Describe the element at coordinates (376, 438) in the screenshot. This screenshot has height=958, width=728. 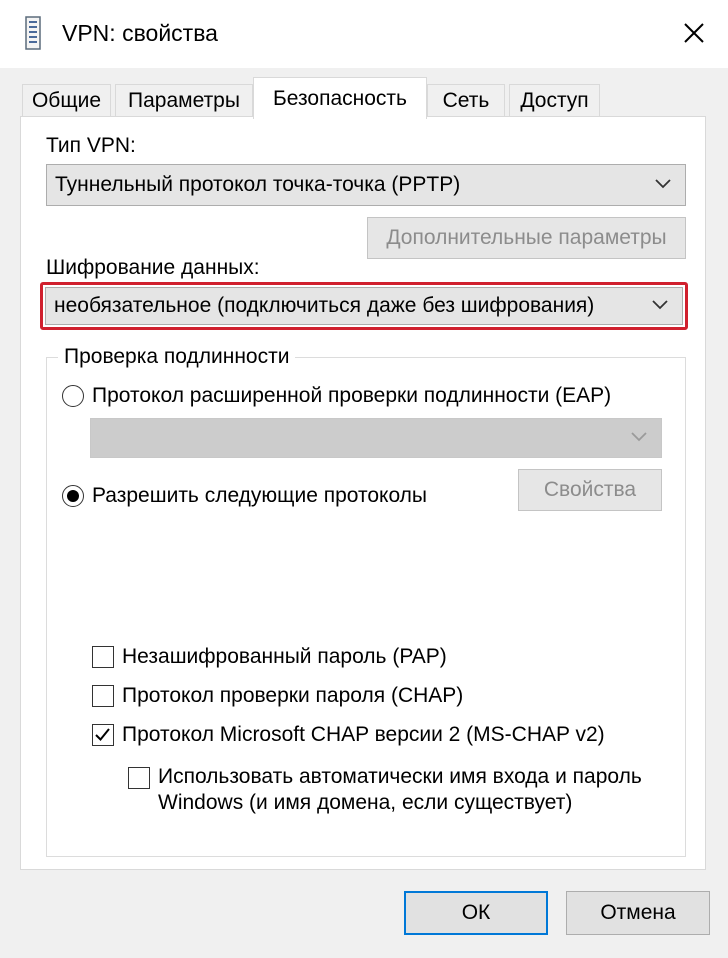
I see `eap-method-select` at that location.